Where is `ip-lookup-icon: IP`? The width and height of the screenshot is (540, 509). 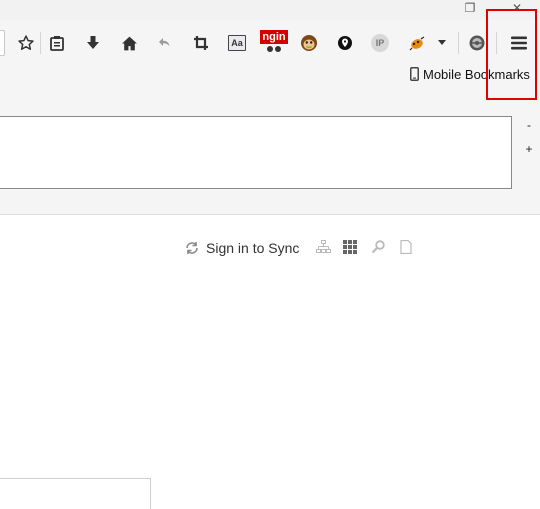 ip-lookup-icon: IP is located at coordinates (380, 43).